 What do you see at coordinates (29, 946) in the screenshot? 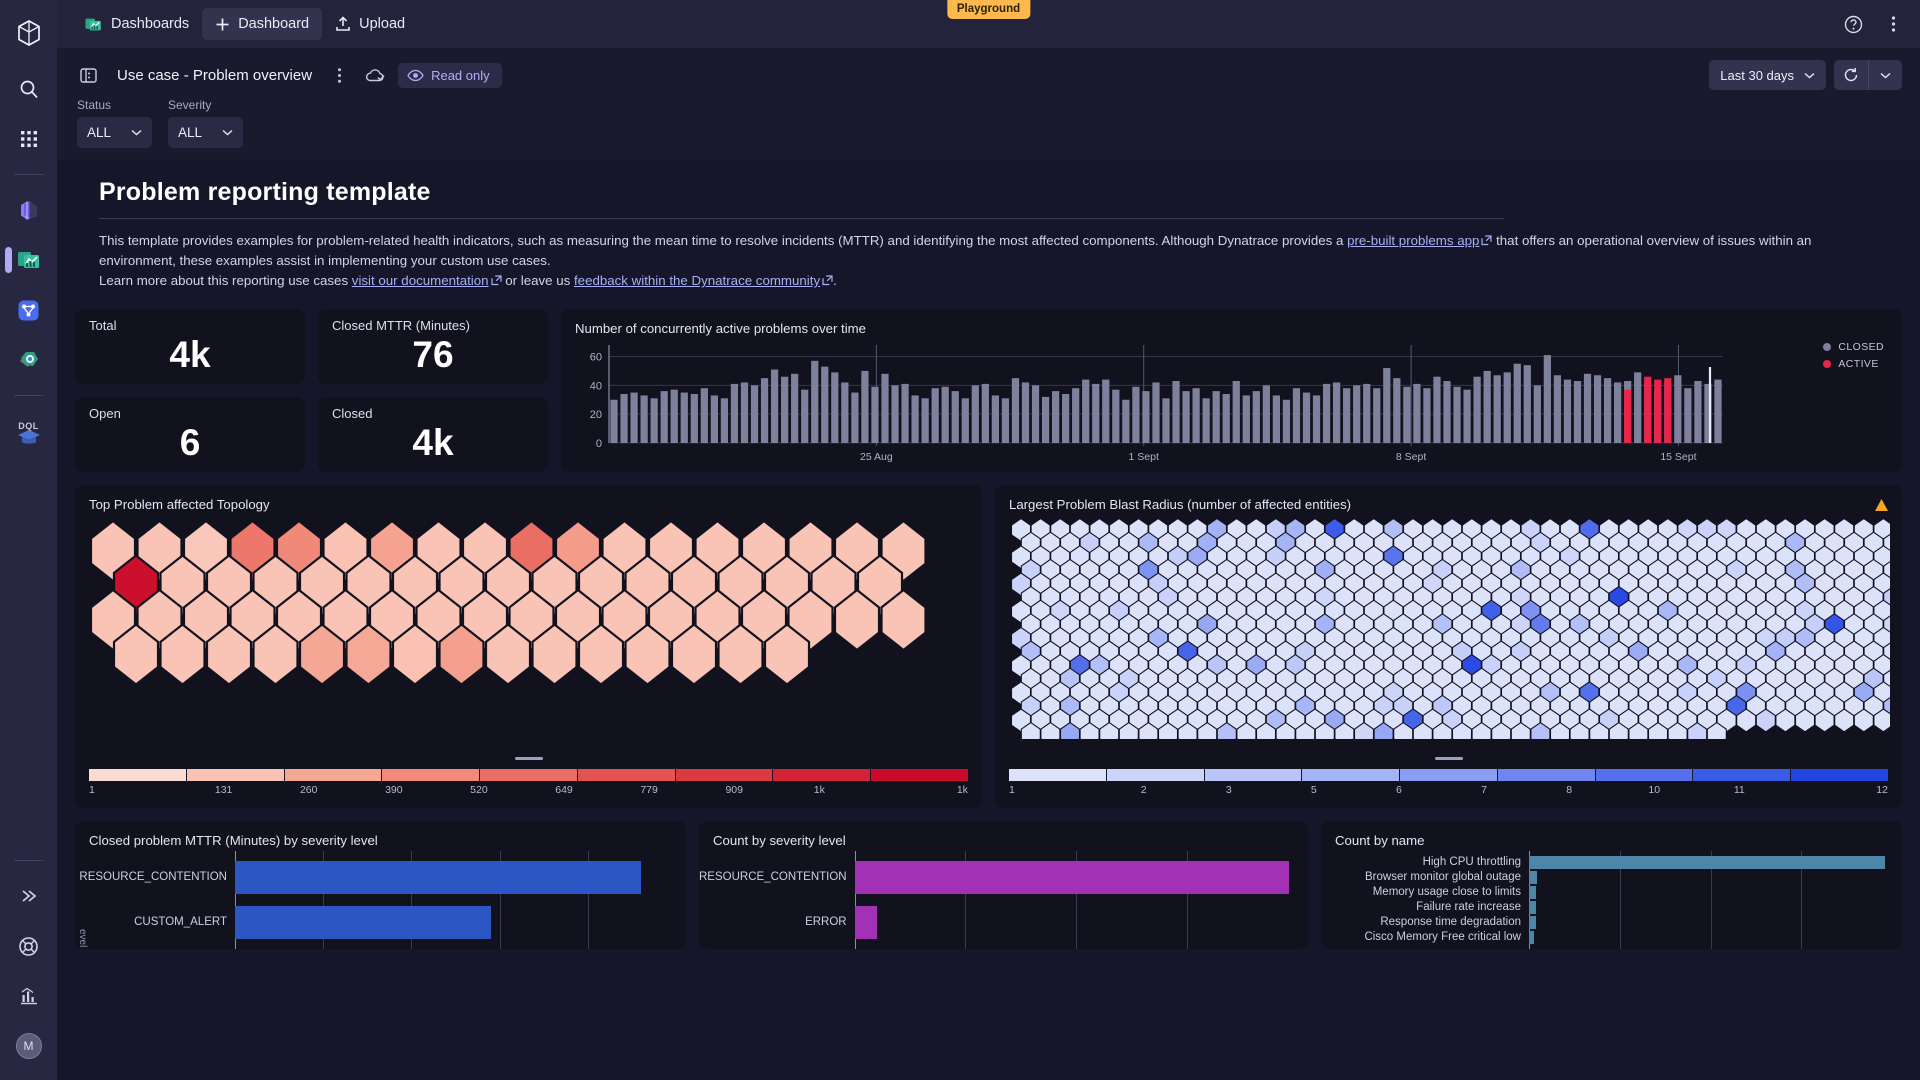
I see `lifebuoy-help-icon` at bounding box center [29, 946].